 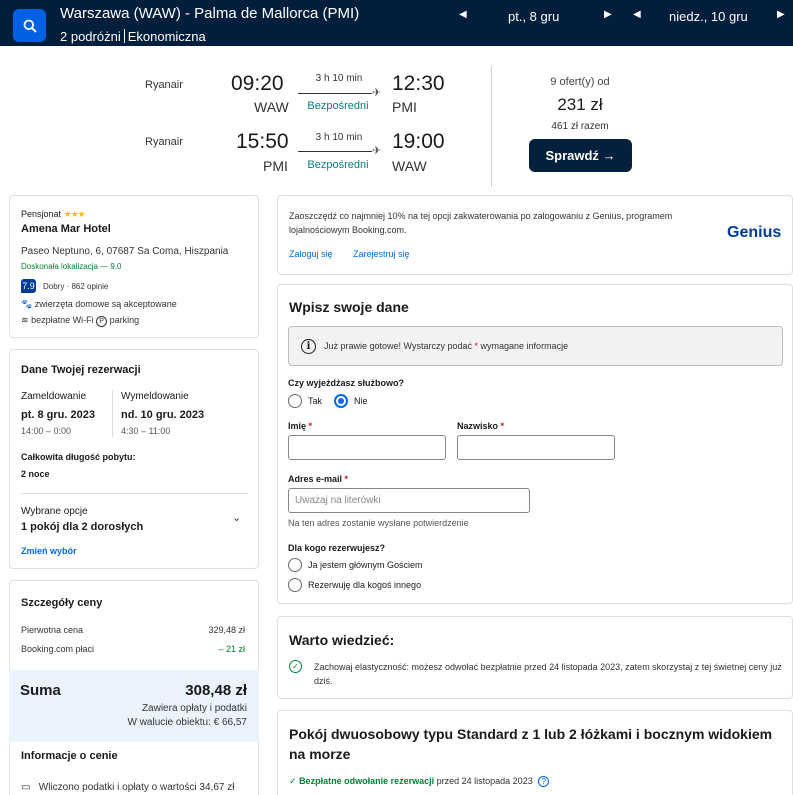 I want to click on sum-note-currency: W walucie obiektu: € 66,57, so click(x=187, y=722).